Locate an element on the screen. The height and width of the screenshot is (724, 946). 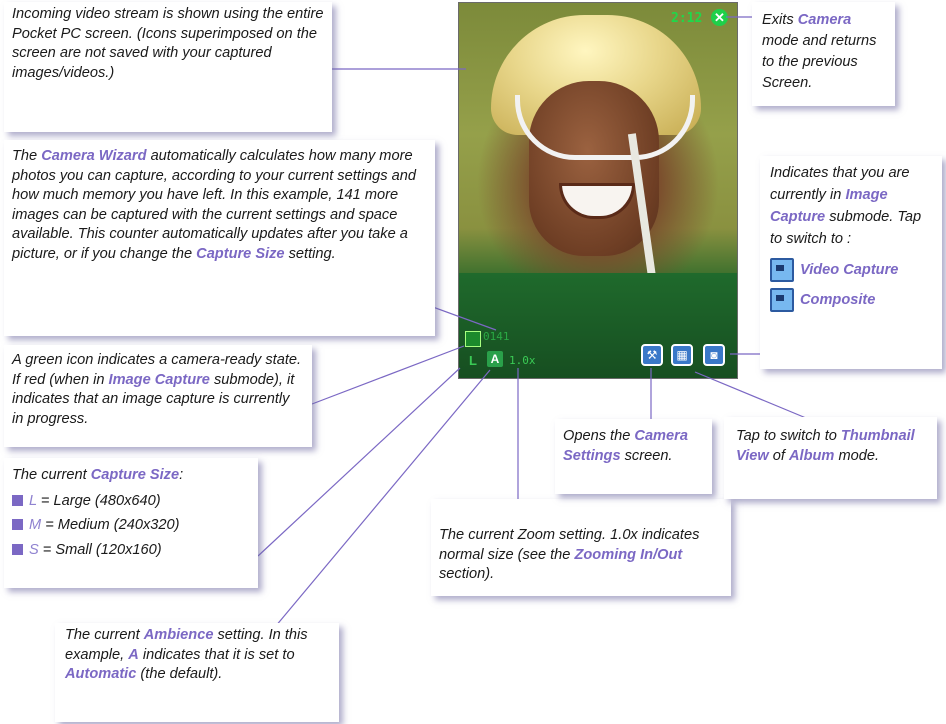
text: Indicates that you are currently in is located at coordinates (840, 184).